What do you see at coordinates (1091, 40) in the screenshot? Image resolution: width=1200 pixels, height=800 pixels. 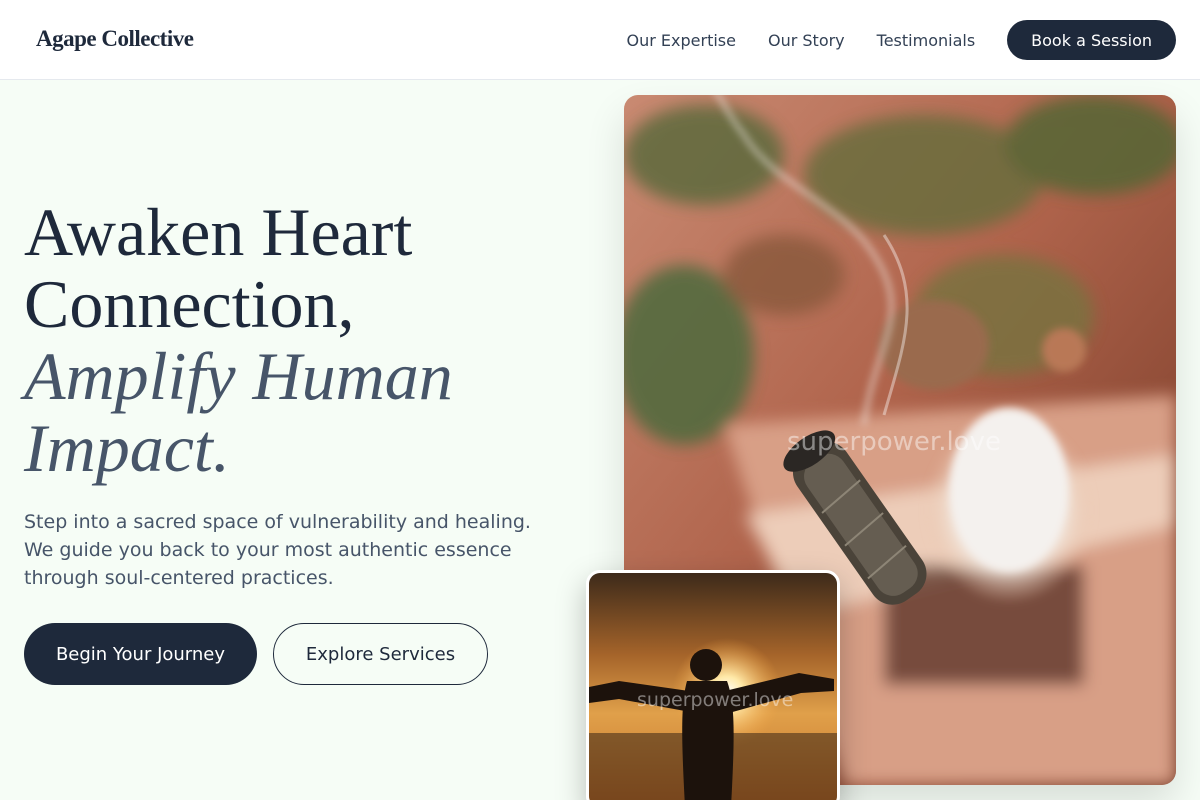 I see `book-session-button: Book a Session` at bounding box center [1091, 40].